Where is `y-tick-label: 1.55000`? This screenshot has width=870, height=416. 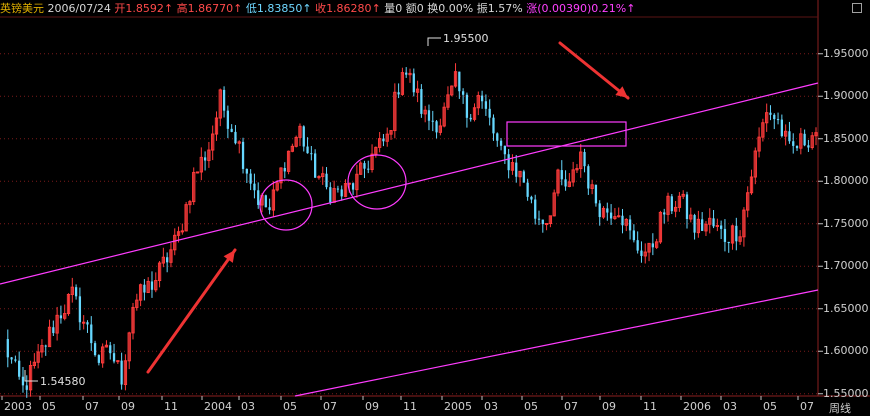
y-tick-label: 1.55000 is located at coordinates (846, 393).